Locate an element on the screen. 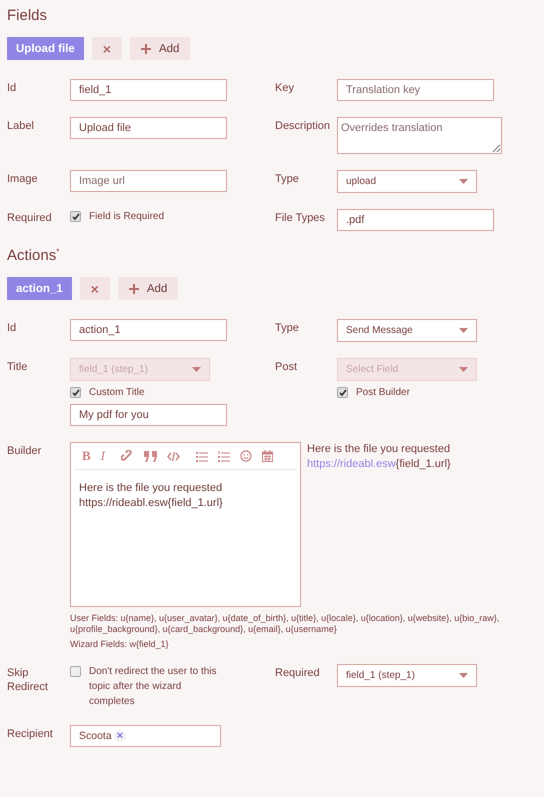 The width and height of the screenshot is (544, 797). text-field: Translation key is located at coordinates (415, 90).